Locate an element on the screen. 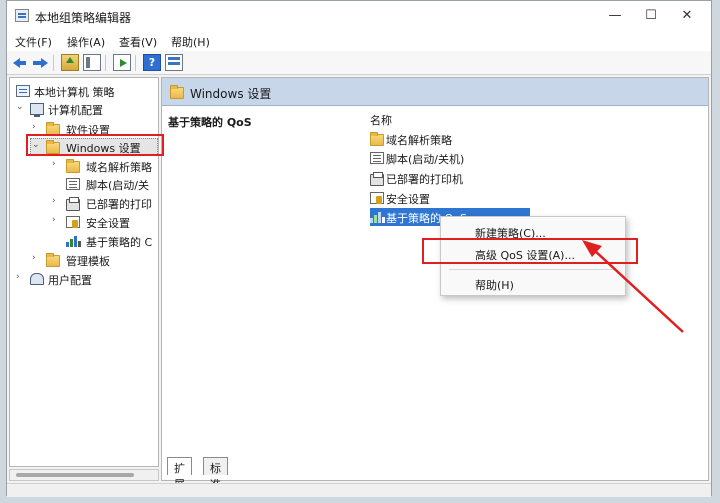 The width and height of the screenshot is (720, 503). tree-item-qos: 基于策略的 C is located at coordinates (86, 241).